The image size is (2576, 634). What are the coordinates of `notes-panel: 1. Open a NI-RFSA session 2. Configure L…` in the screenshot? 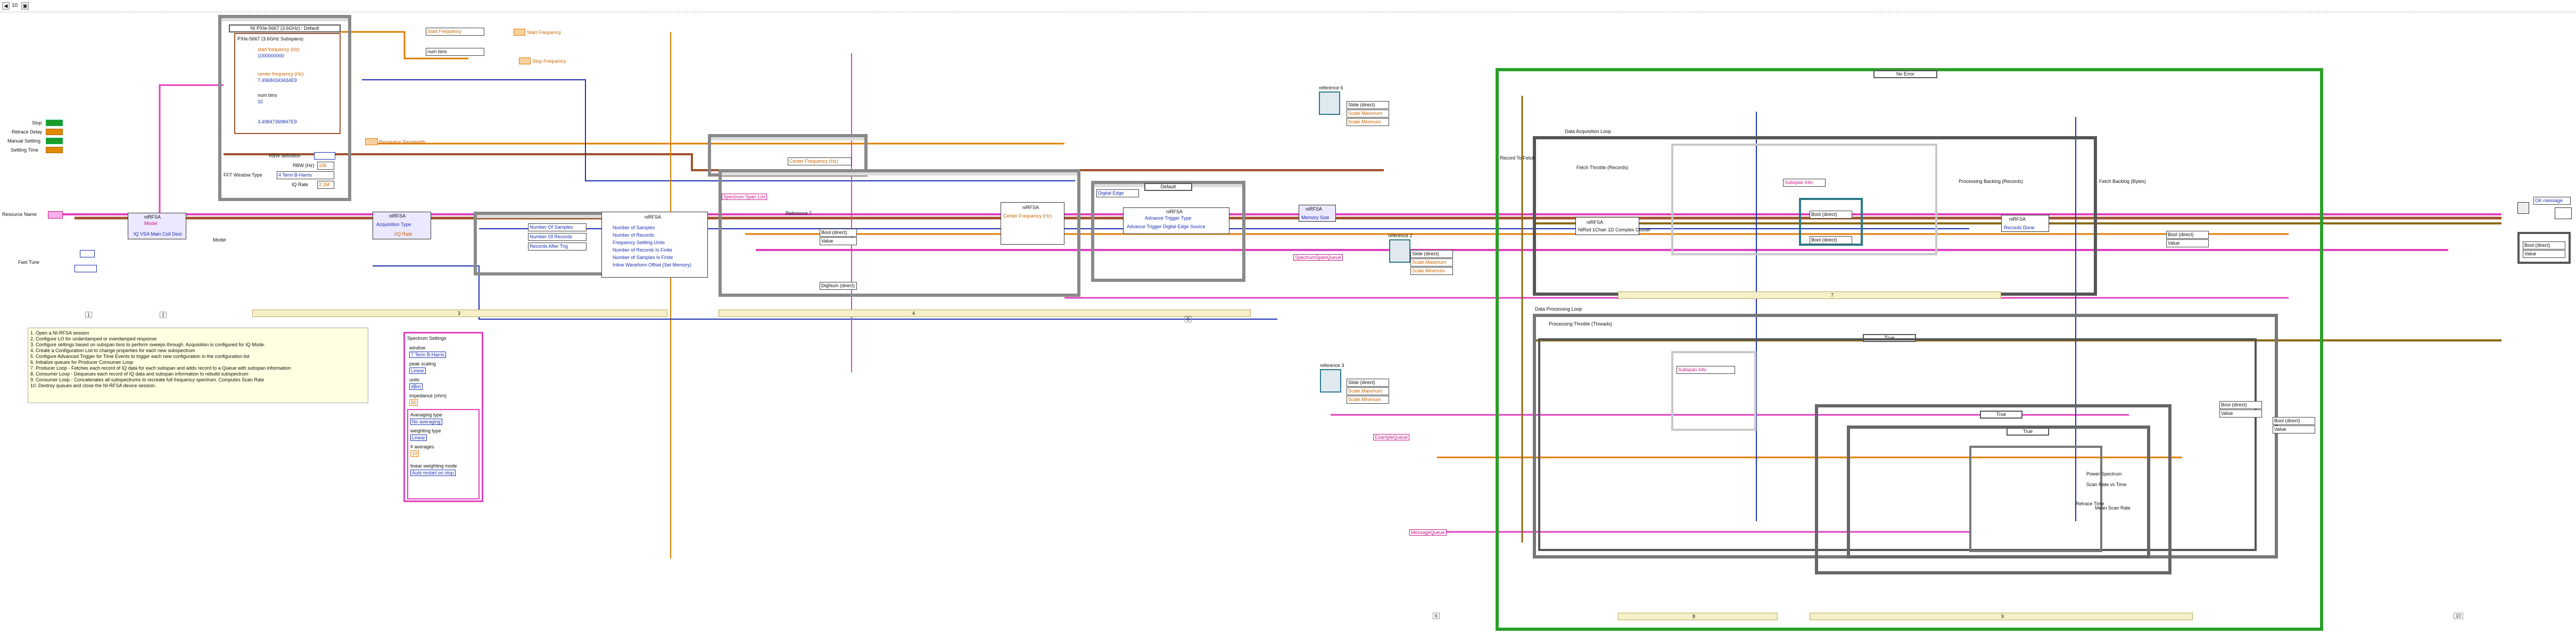 It's located at (198, 366).